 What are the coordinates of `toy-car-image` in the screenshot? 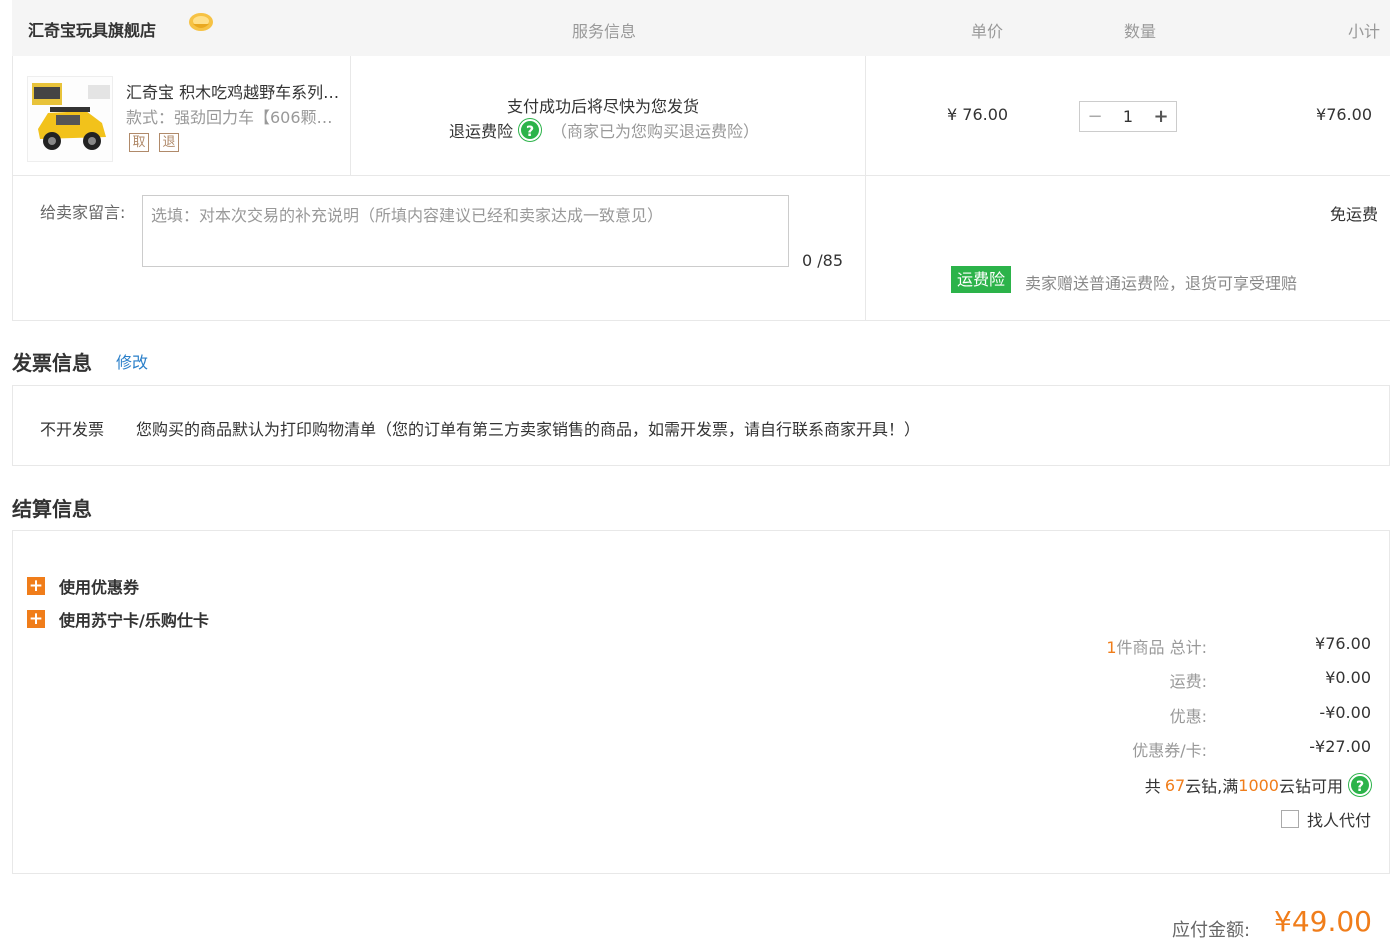 It's located at (70, 119).